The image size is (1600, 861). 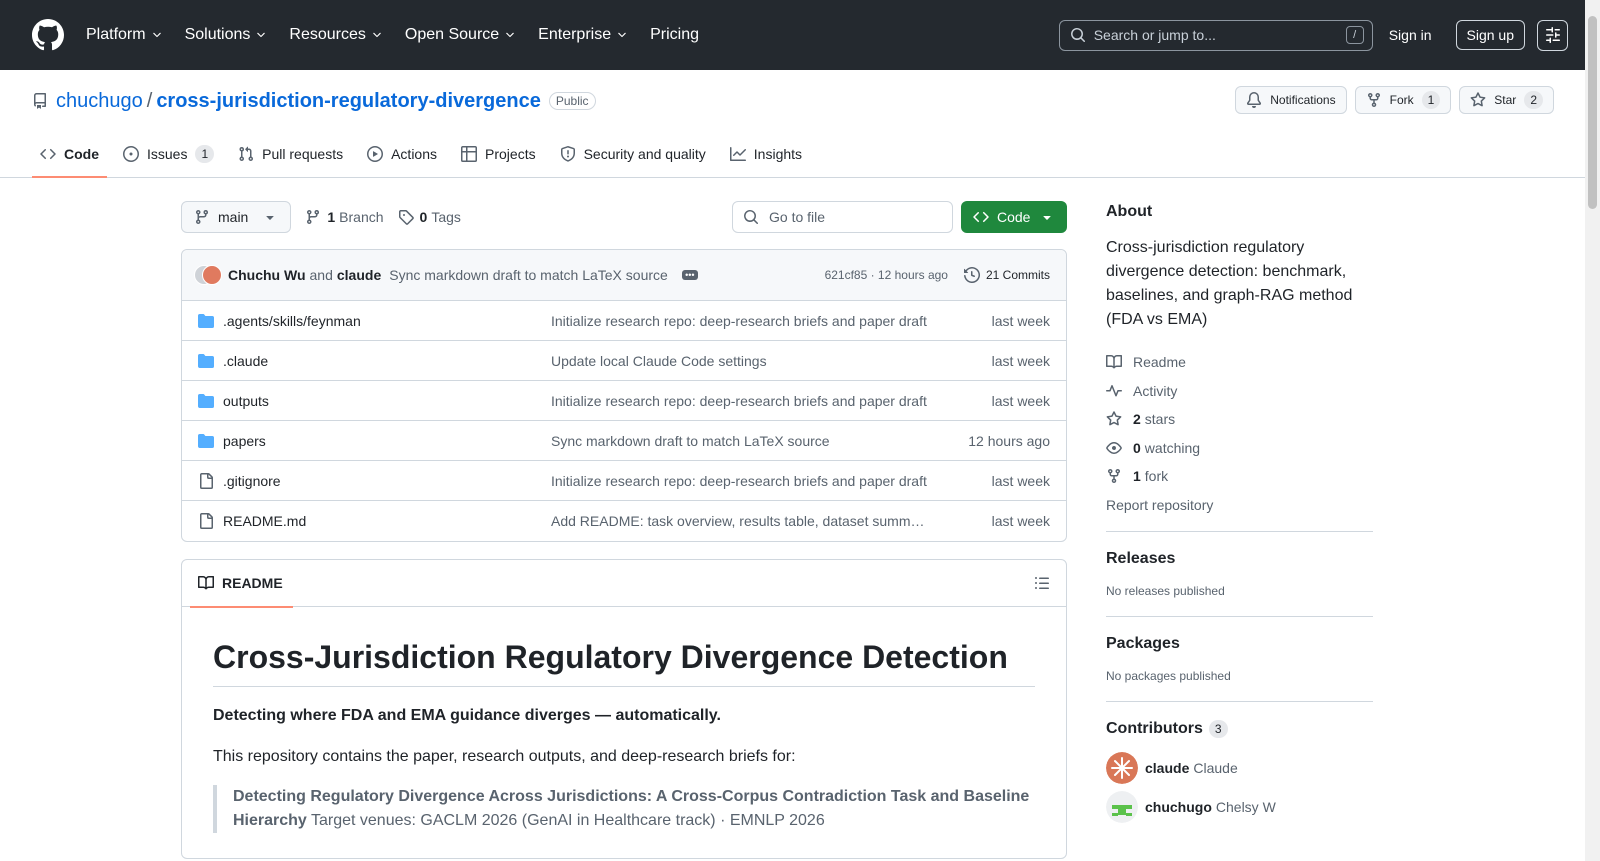 I want to click on expand-commit-button: •••, so click(x=689, y=275).